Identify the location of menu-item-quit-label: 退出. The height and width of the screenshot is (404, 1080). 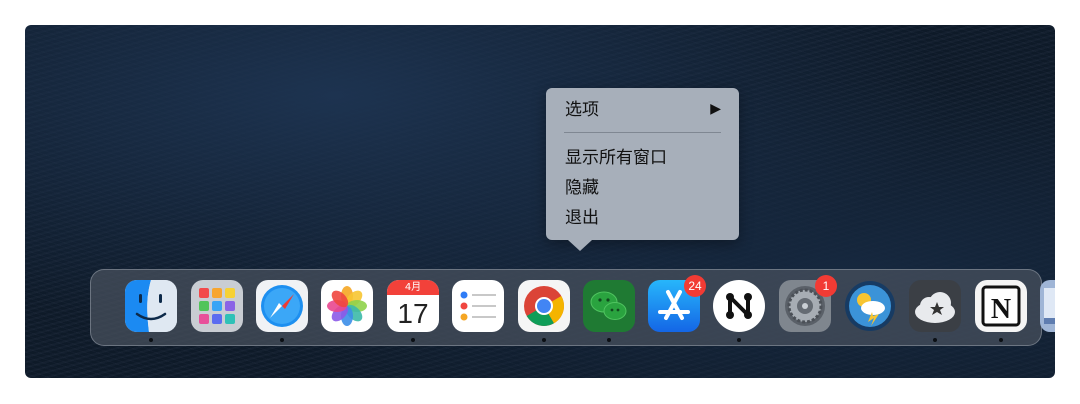
(582, 218).